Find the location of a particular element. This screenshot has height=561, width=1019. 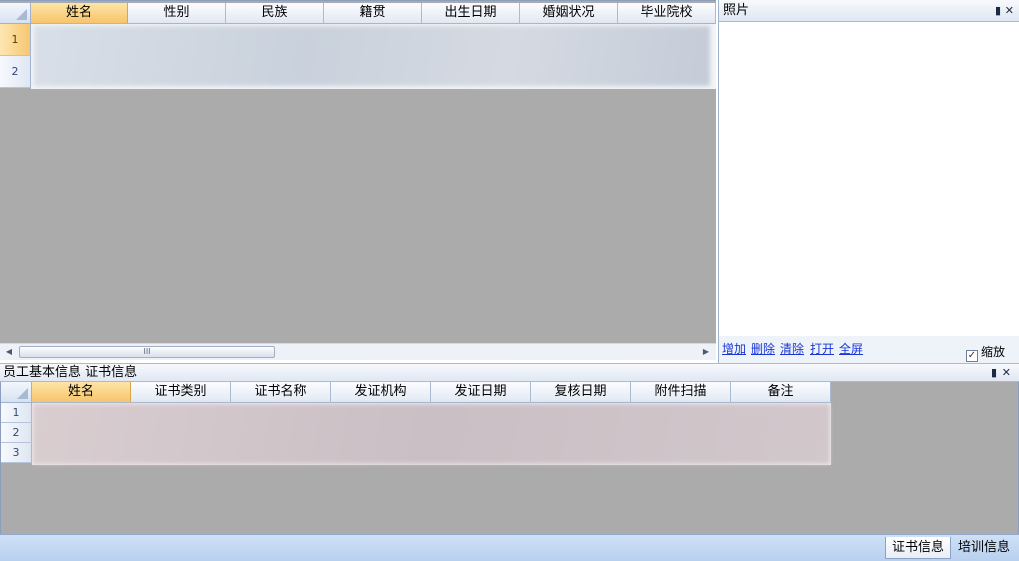

certificate-grid-header: 姓名 证书类别 证书名称 发证机构 发证日期 复核日期 附件扫描 备注 is located at coordinates (416, 392).